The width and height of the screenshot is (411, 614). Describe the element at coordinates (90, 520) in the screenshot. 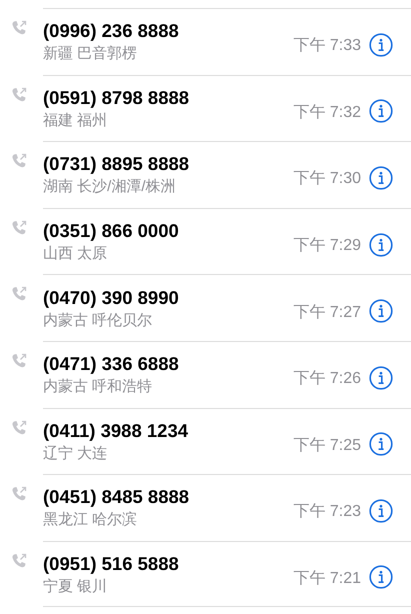

I see `caller-location: 黑龙江 哈尔滨` at that location.